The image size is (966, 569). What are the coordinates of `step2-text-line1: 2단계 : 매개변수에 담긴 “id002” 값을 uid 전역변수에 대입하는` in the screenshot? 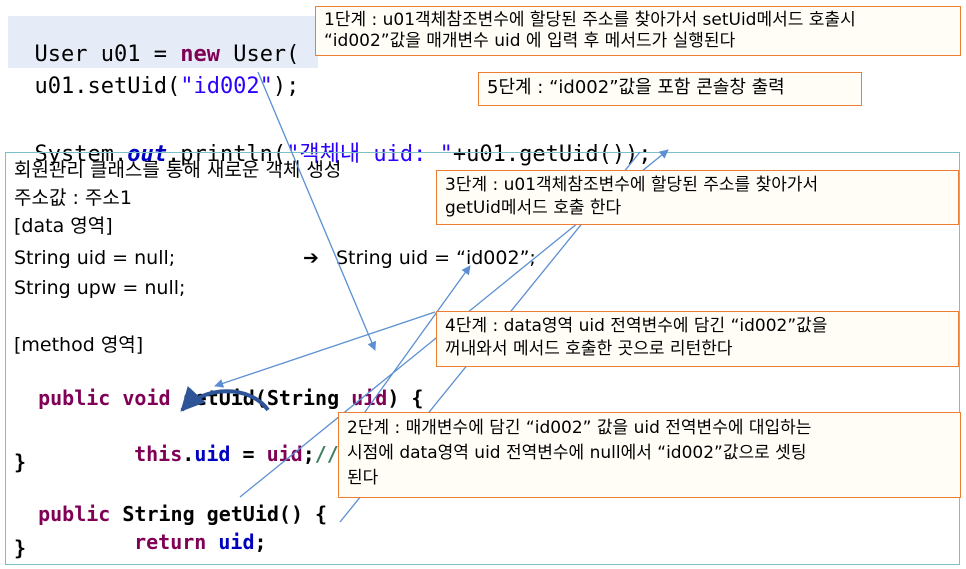 It's located at (579, 428).